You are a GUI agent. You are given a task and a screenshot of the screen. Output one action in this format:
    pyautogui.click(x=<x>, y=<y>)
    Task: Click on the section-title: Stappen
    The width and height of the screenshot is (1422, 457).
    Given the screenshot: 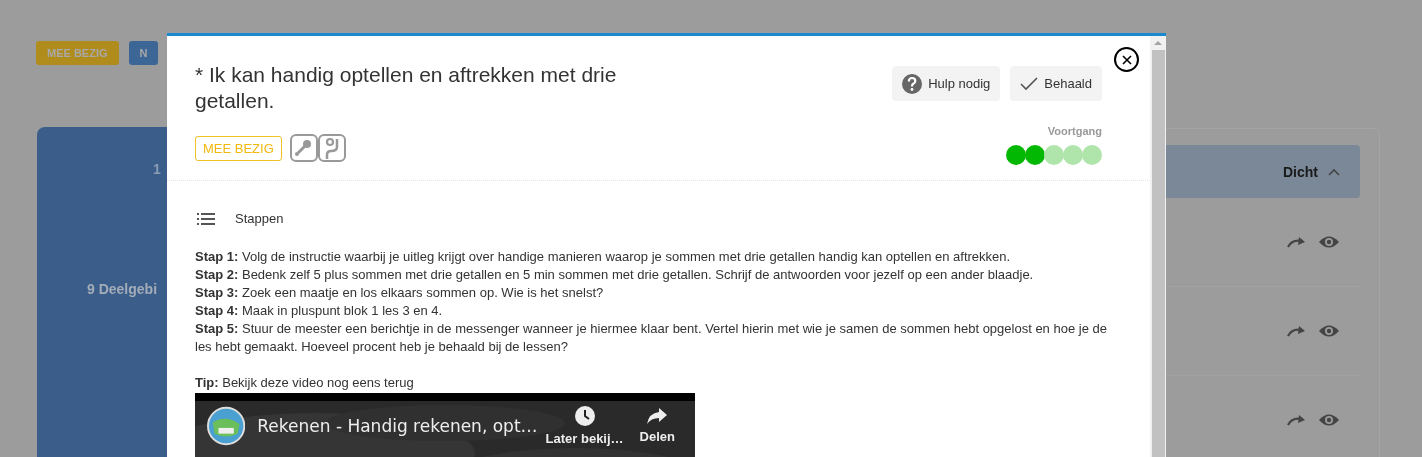 What is the action you would take?
    pyautogui.click(x=259, y=218)
    